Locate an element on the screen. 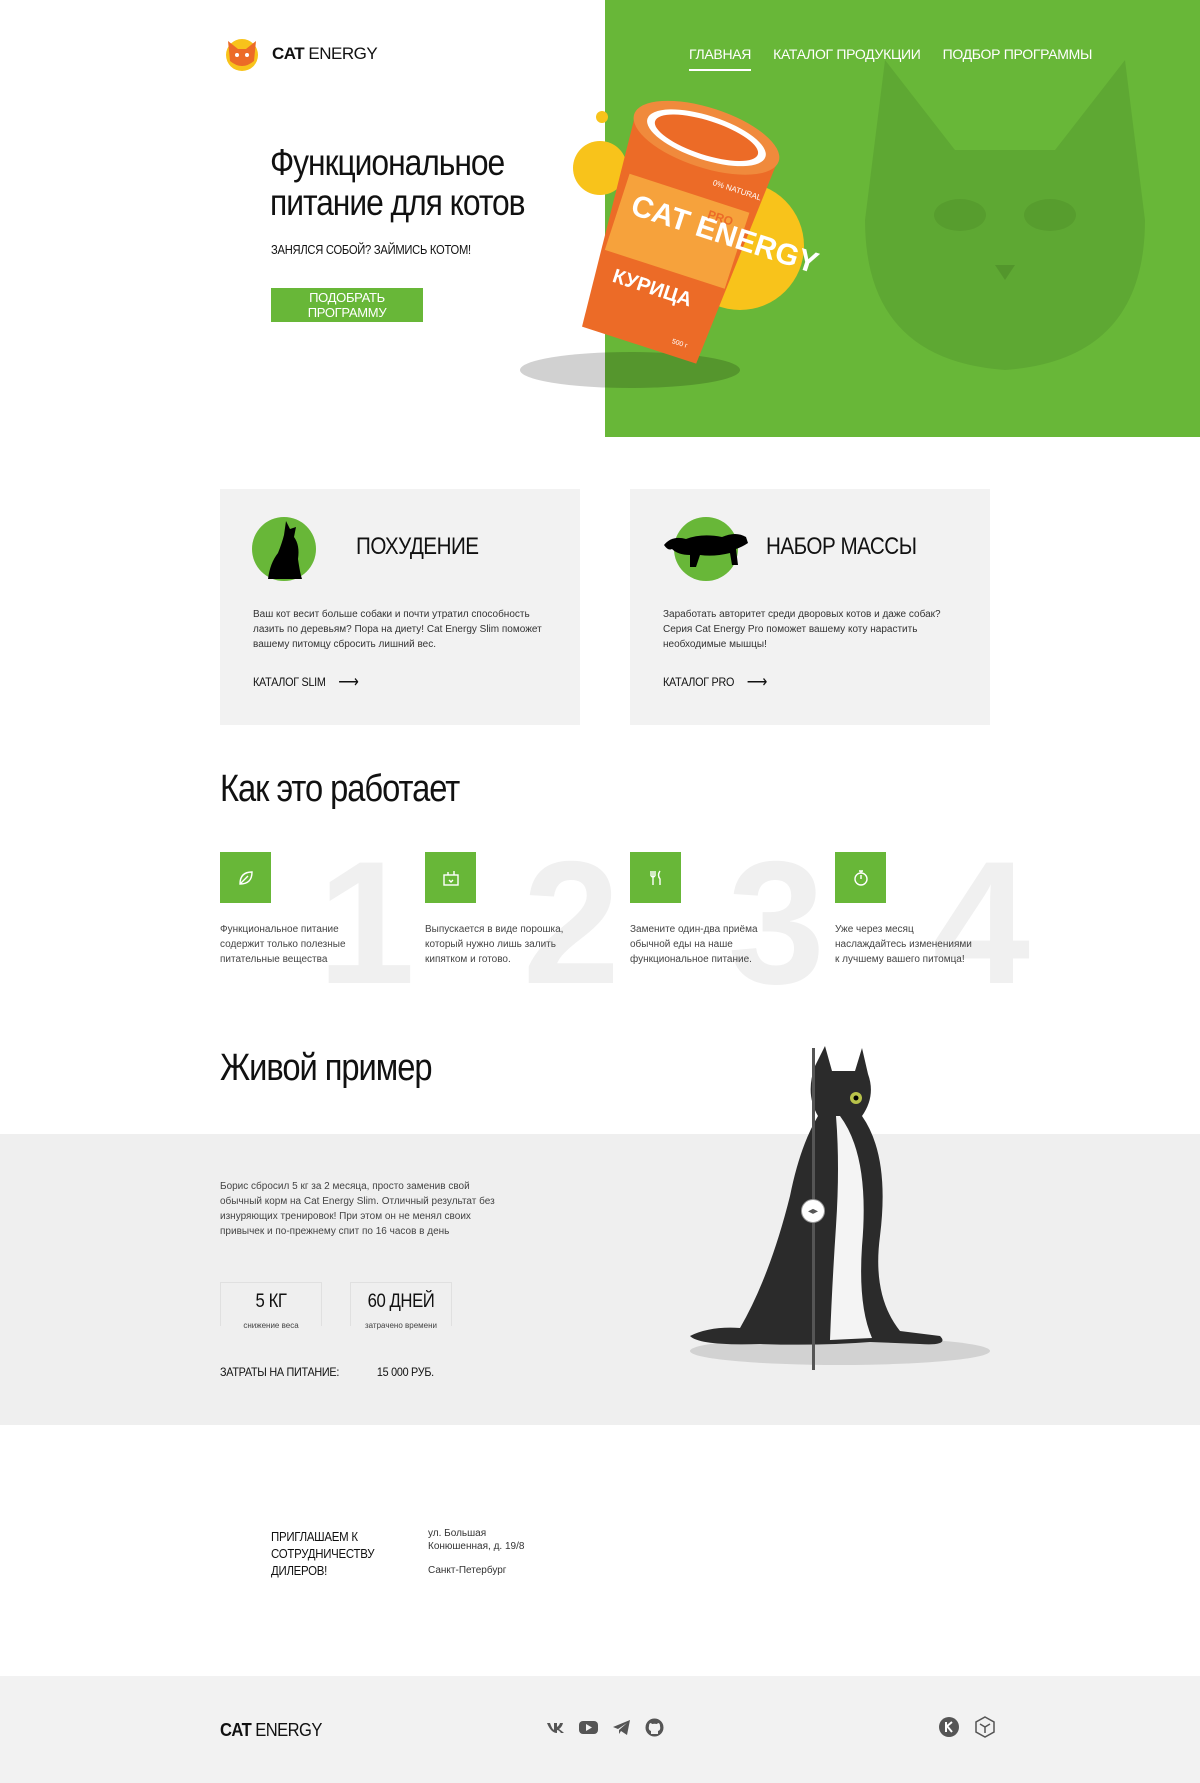  cost-label: ЗАТРАТЫ НА ПИТАНИЕ: is located at coordinates (280, 1372).